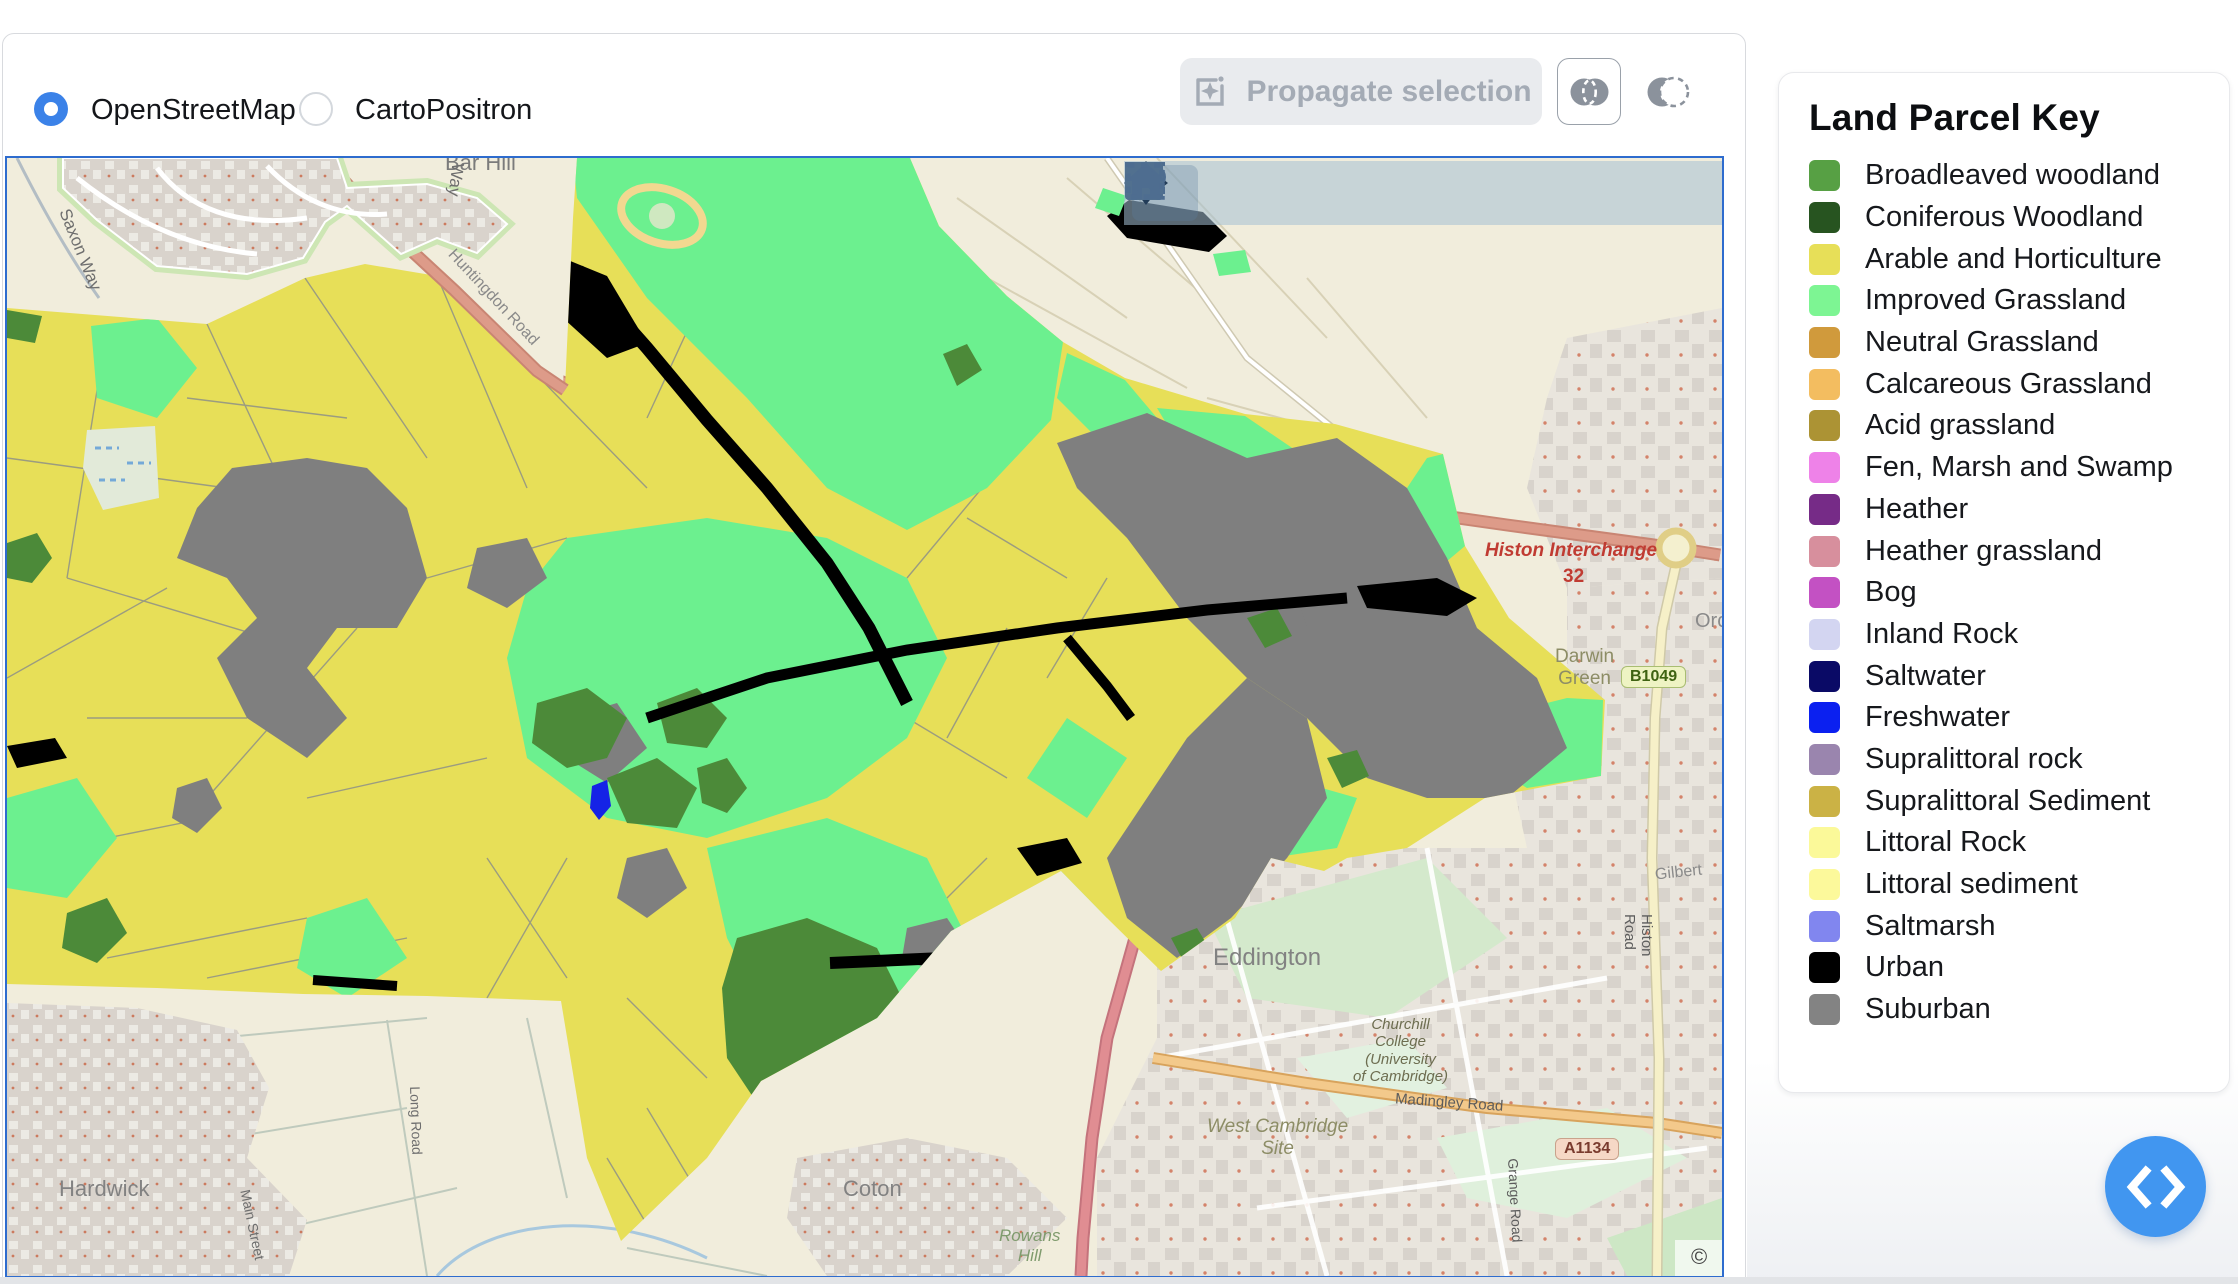 The height and width of the screenshot is (1284, 2238). I want to click on radio-openstreetmap, so click(51, 109).